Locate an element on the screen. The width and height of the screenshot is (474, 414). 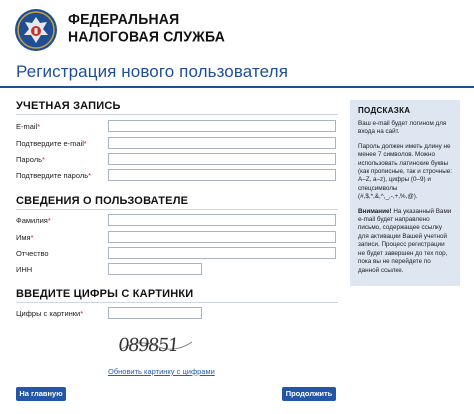
inn-label: ИНН is located at coordinates (24, 269).